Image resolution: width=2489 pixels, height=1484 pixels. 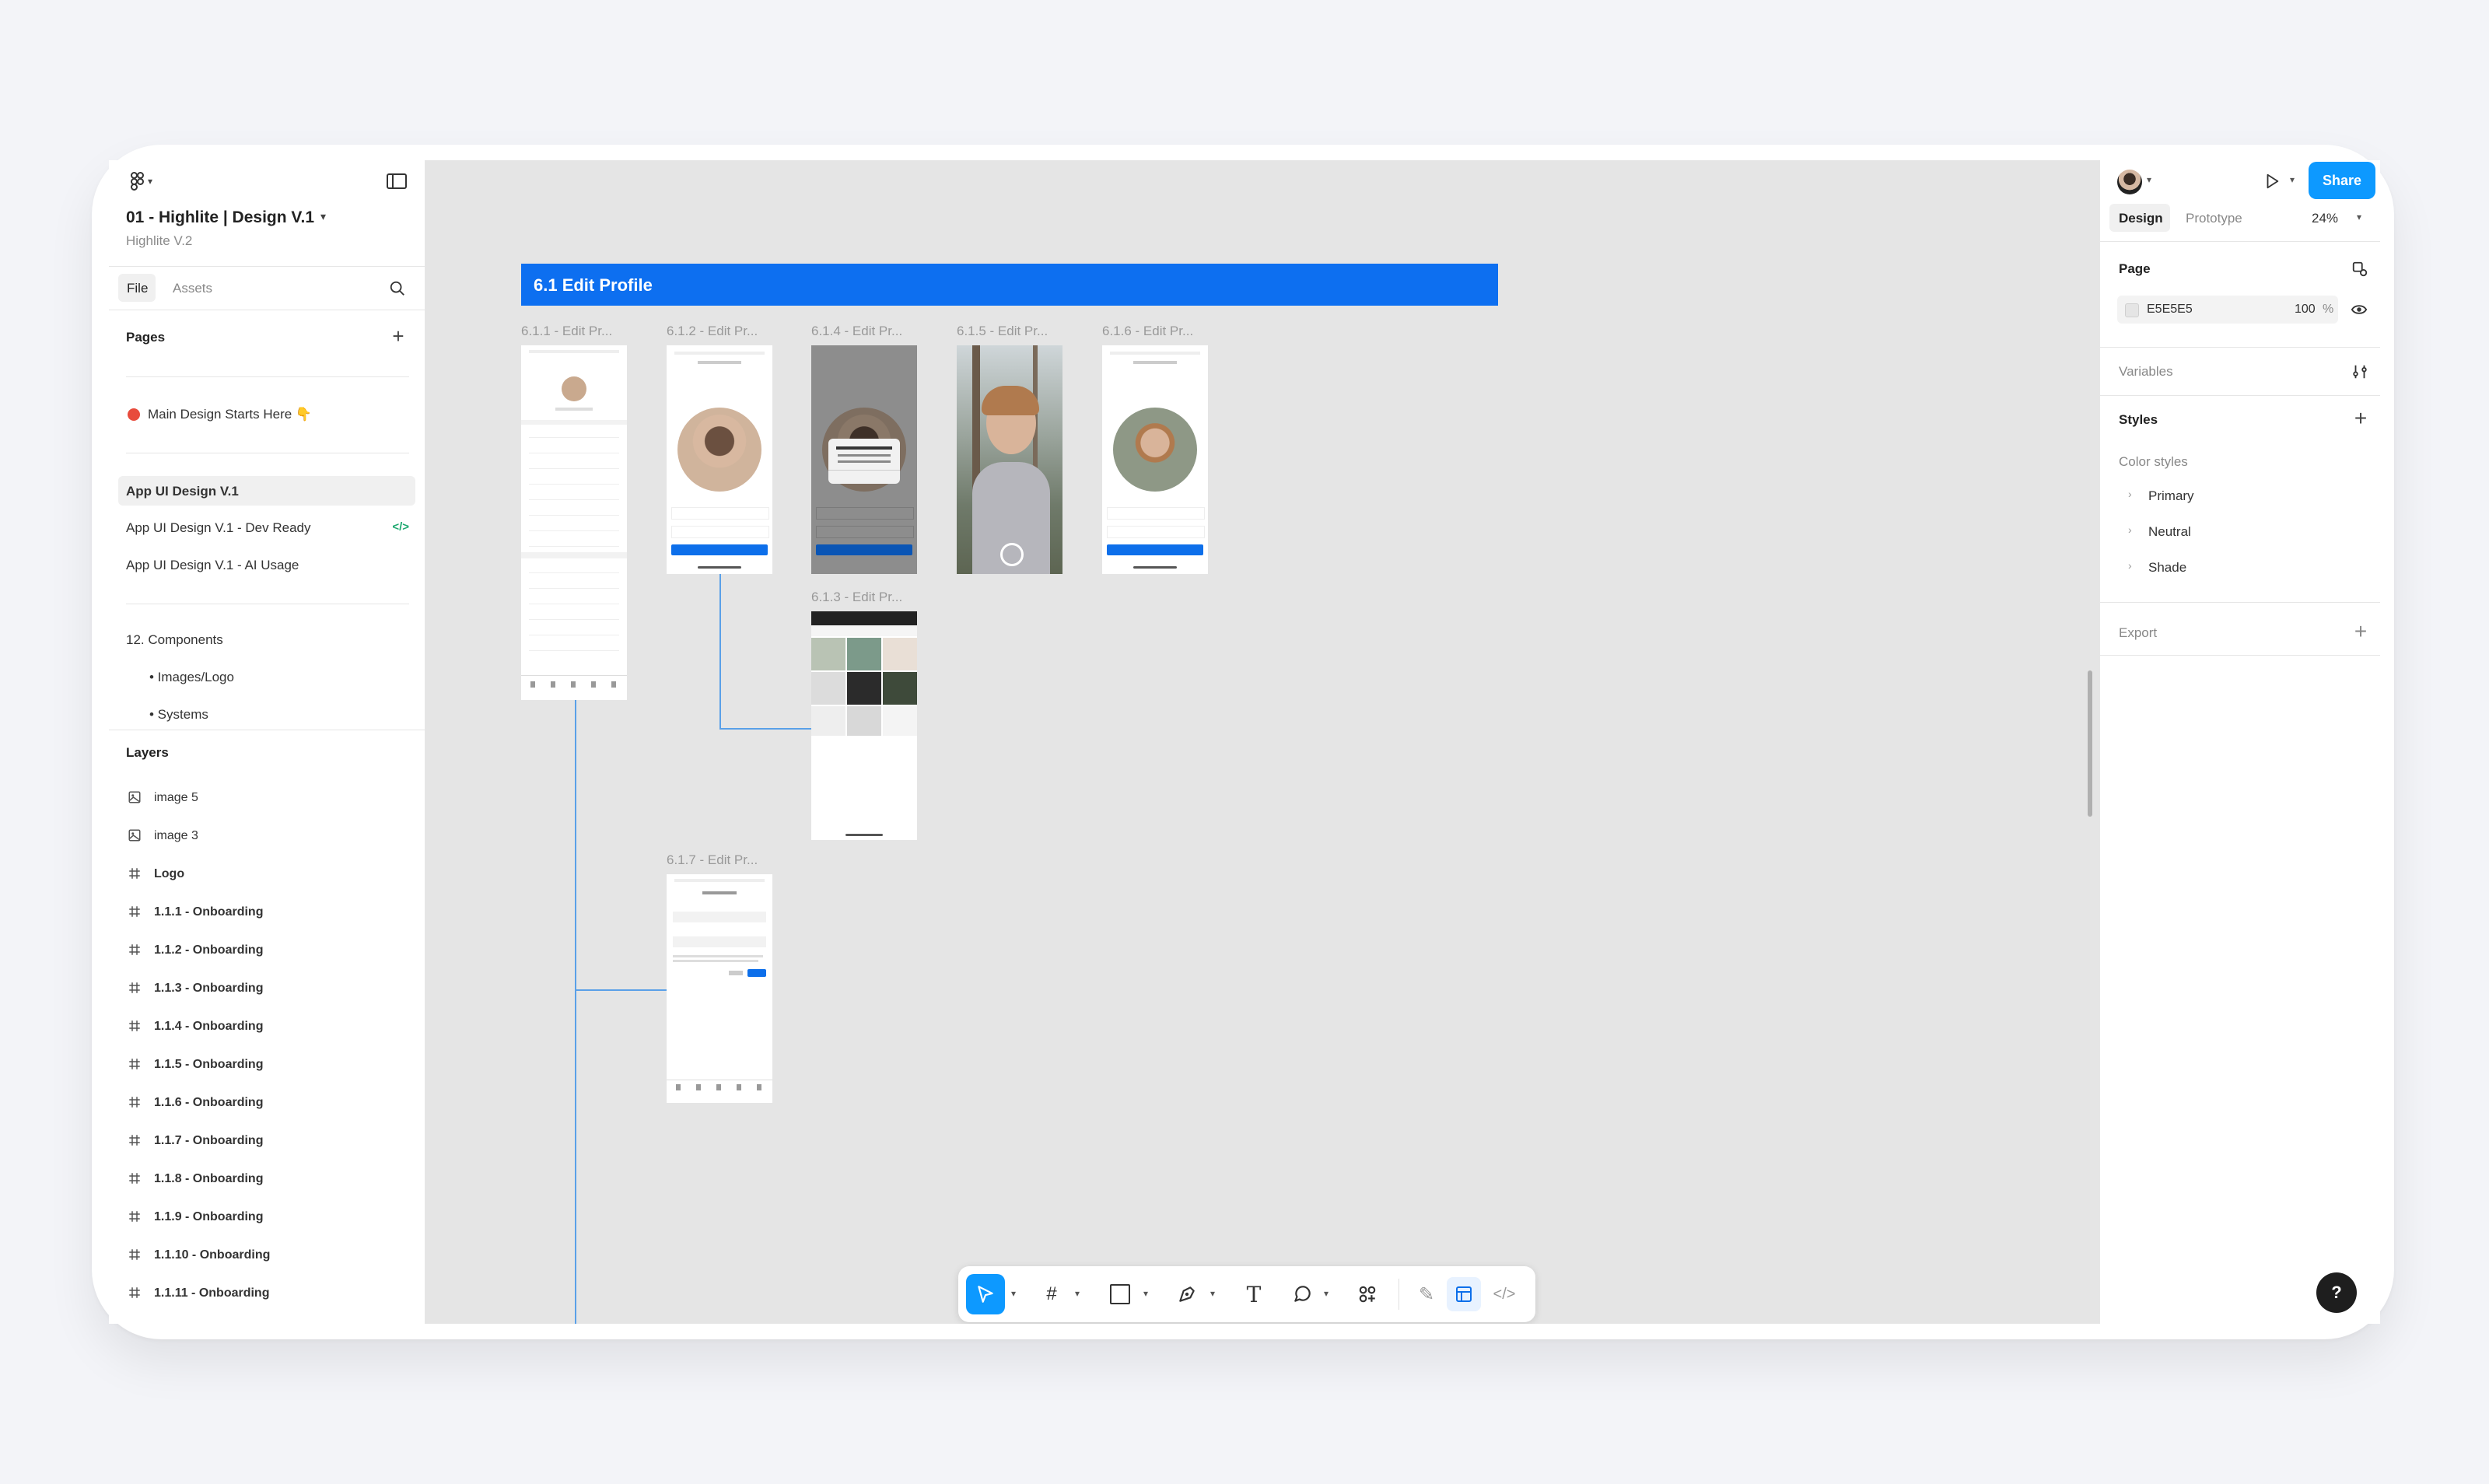 I want to click on help-button: ?, so click(x=2336, y=1293).